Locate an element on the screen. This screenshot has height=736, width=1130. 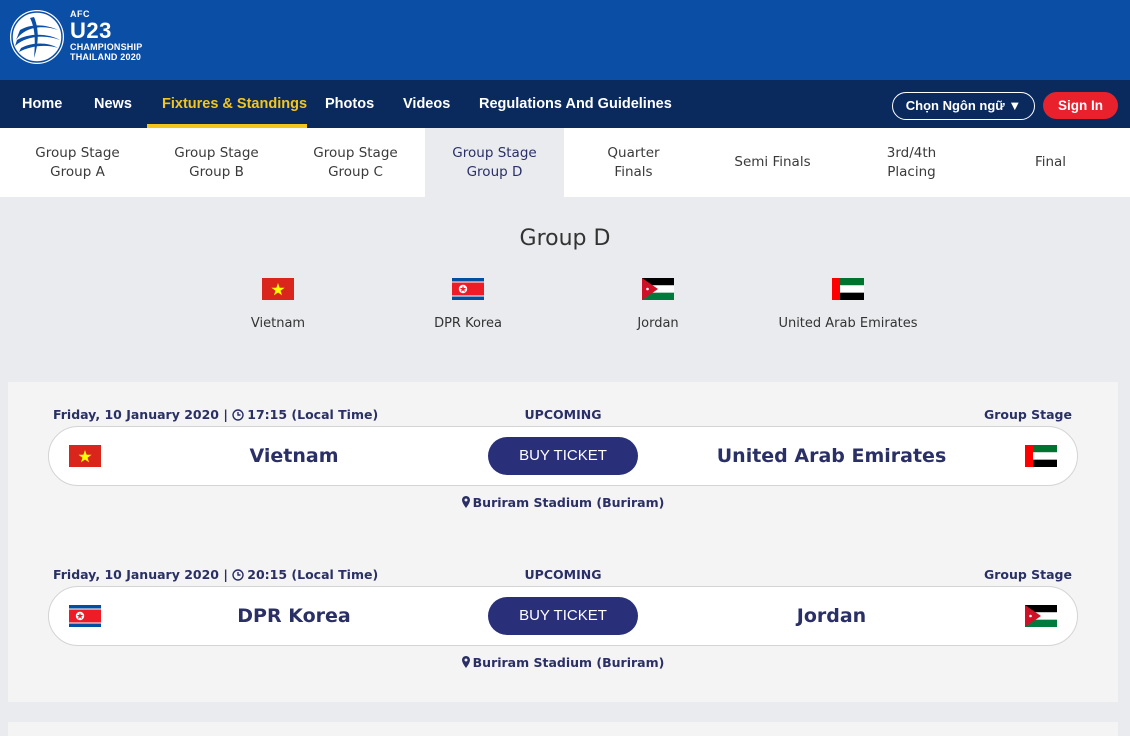
match-bar: DPR Korea BUY TICKET Jordan is located at coordinates (563, 616).